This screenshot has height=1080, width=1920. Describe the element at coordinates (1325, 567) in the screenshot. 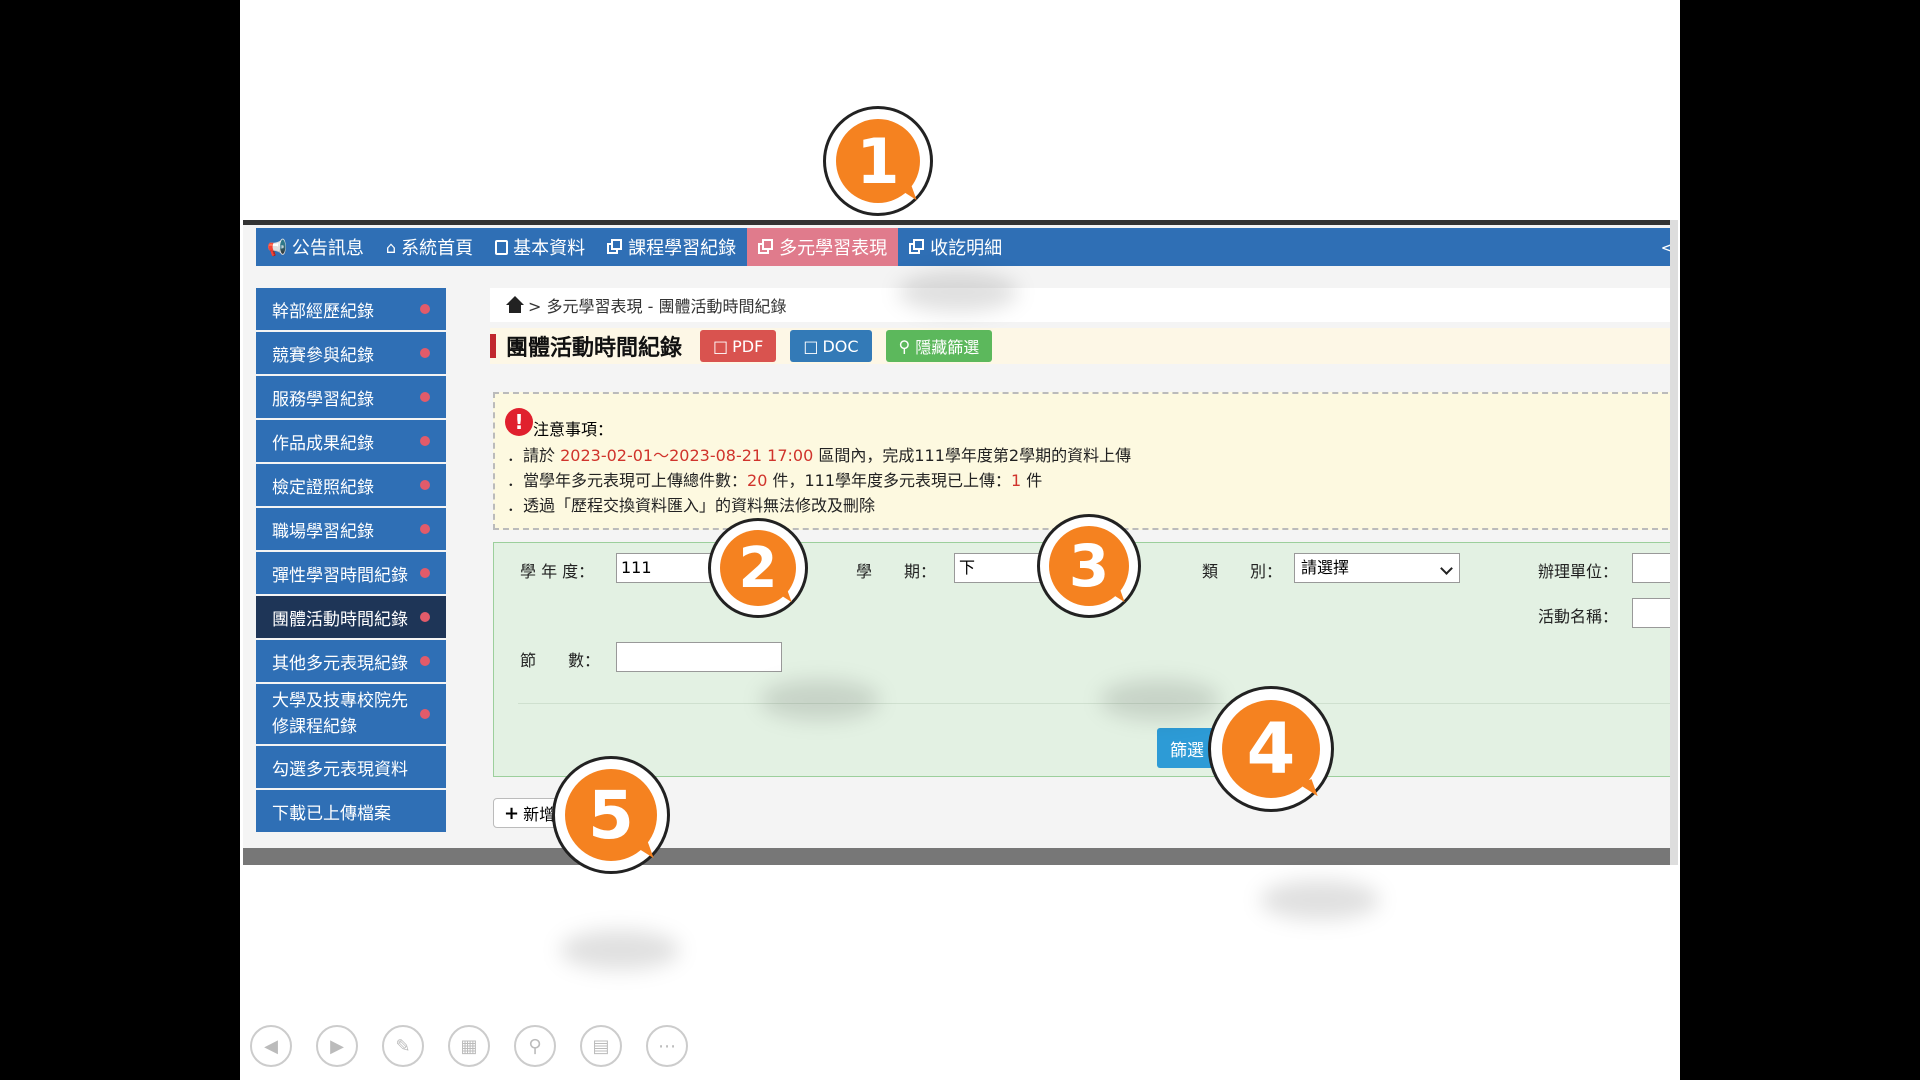

I see `category-selected: 請選擇` at that location.